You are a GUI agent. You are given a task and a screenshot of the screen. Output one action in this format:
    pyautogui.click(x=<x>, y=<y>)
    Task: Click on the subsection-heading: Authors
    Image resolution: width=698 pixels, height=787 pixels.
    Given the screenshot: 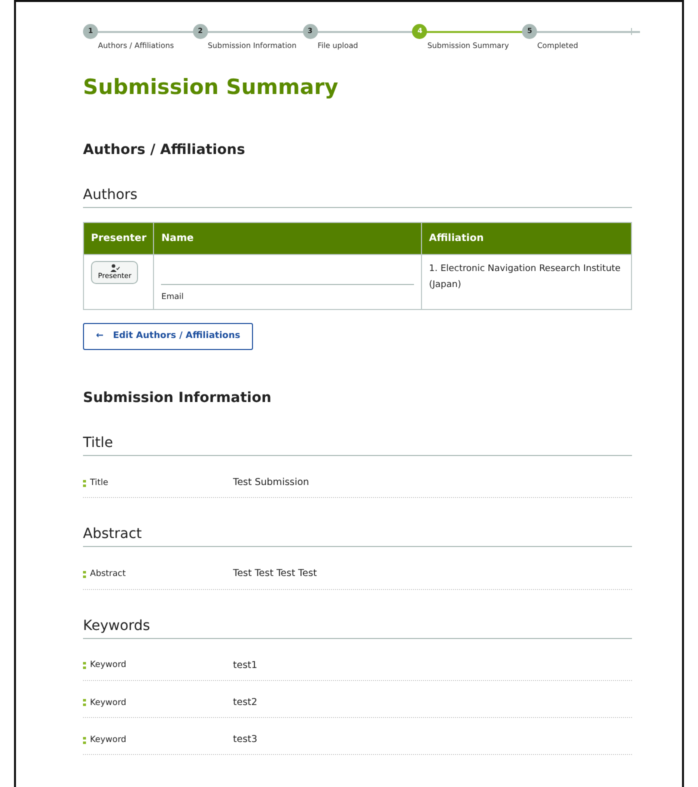 What is the action you would take?
    pyautogui.click(x=357, y=196)
    